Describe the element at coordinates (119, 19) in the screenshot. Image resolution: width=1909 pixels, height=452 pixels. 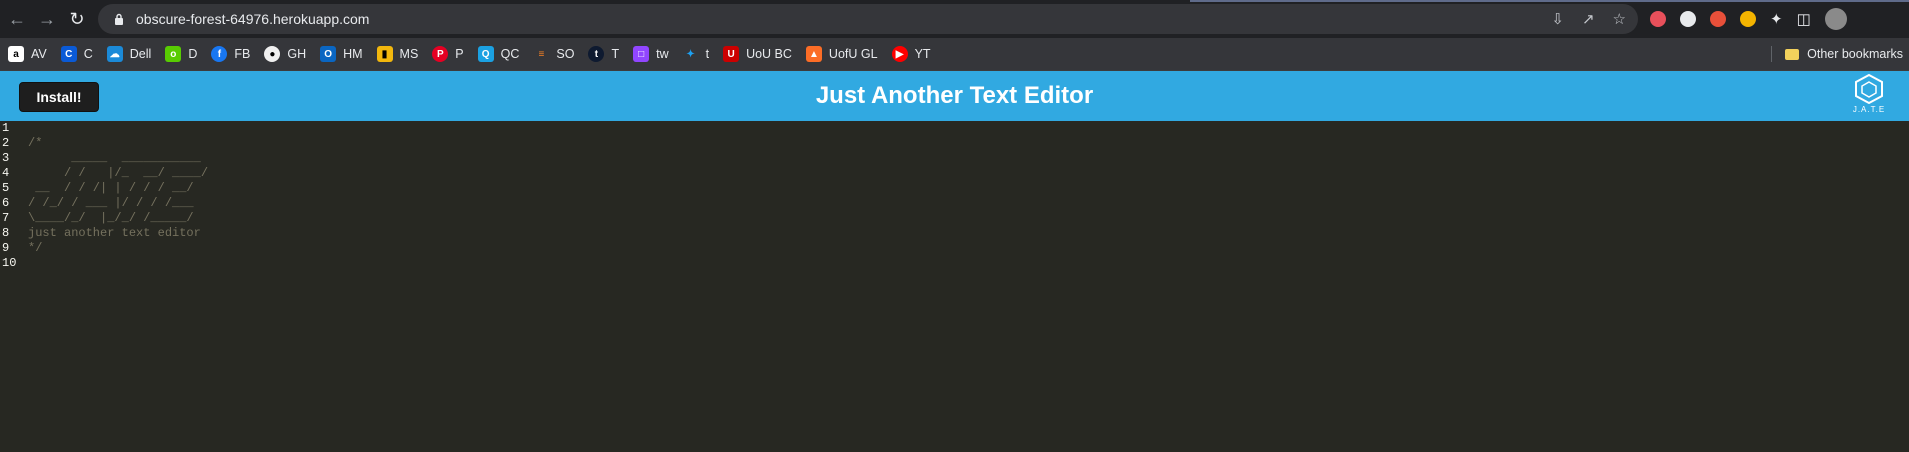
I see `lock-icon` at that location.